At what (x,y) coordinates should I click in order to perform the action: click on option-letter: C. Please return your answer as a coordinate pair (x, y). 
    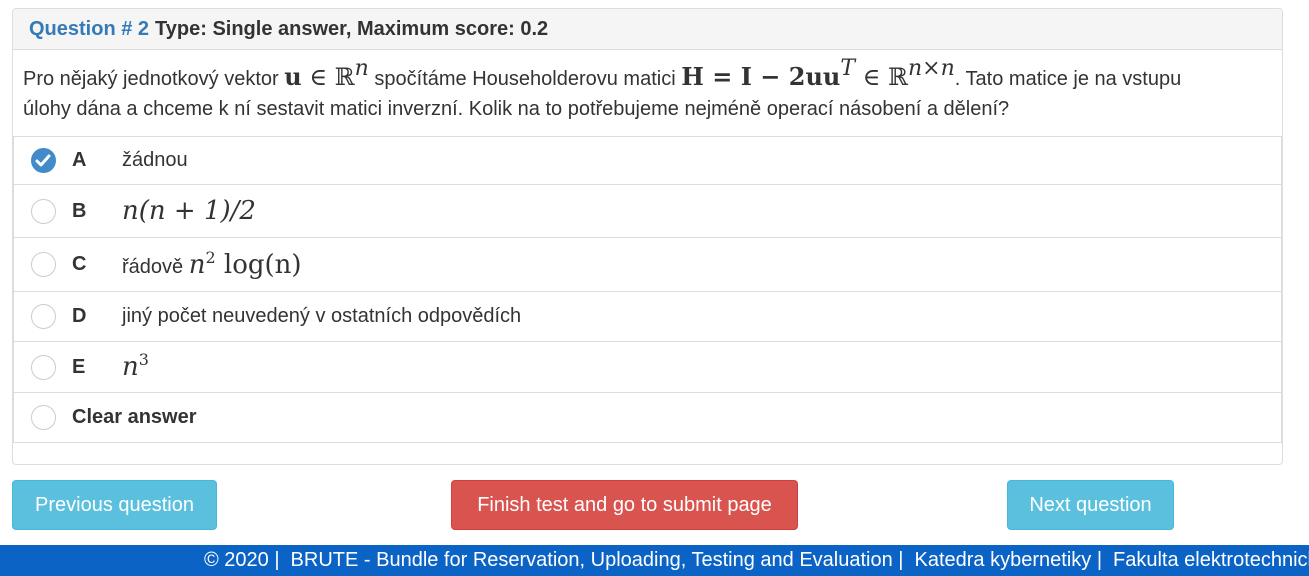
    Looking at the image, I should click on (79, 264).